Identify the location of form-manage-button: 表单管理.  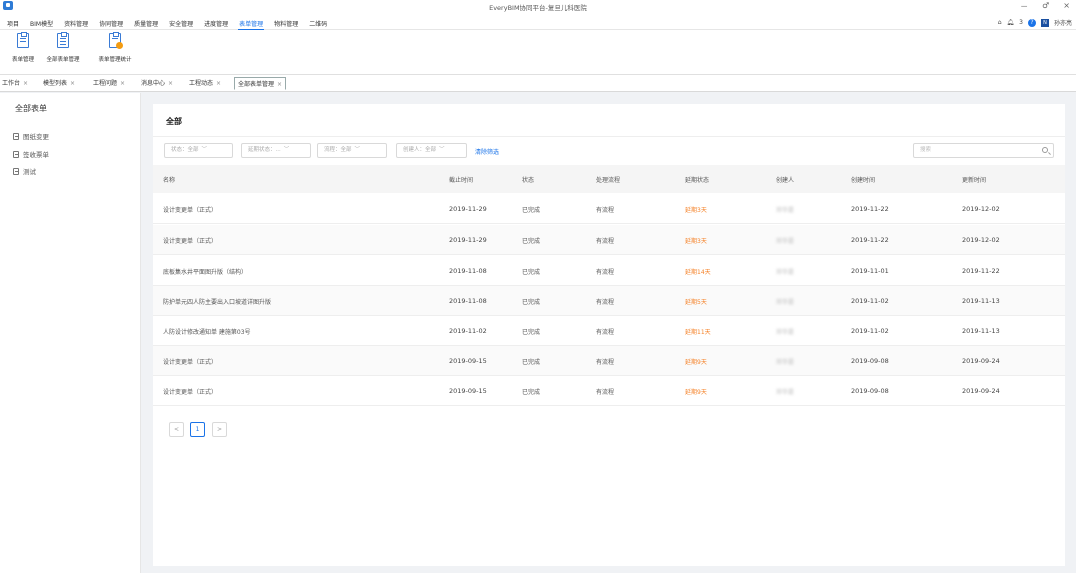
(23, 47).